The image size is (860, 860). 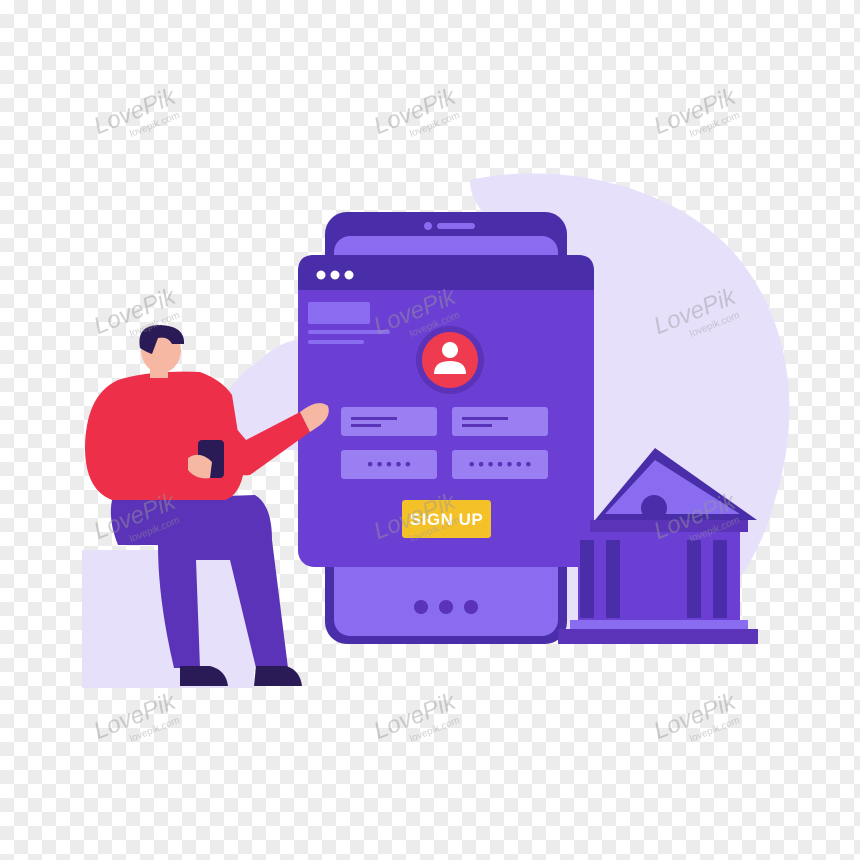 What do you see at coordinates (500, 421) in the screenshot?
I see `name-field-right` at bounding box center [500, 421].